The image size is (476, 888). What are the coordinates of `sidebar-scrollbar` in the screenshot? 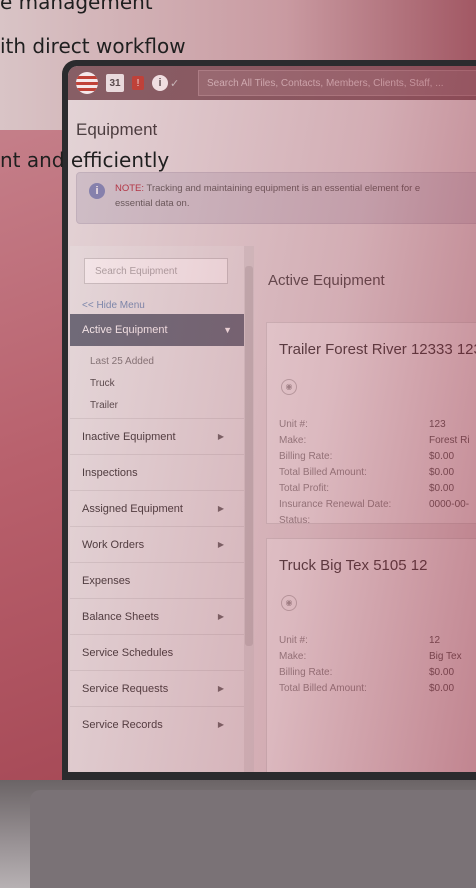 It's located at (249, 509).